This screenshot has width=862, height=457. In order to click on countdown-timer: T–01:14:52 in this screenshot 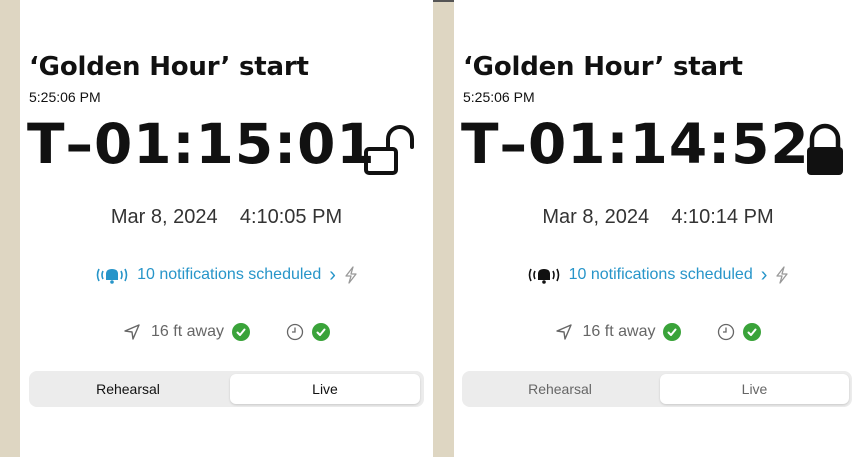, I will do `click(635, 144)`.